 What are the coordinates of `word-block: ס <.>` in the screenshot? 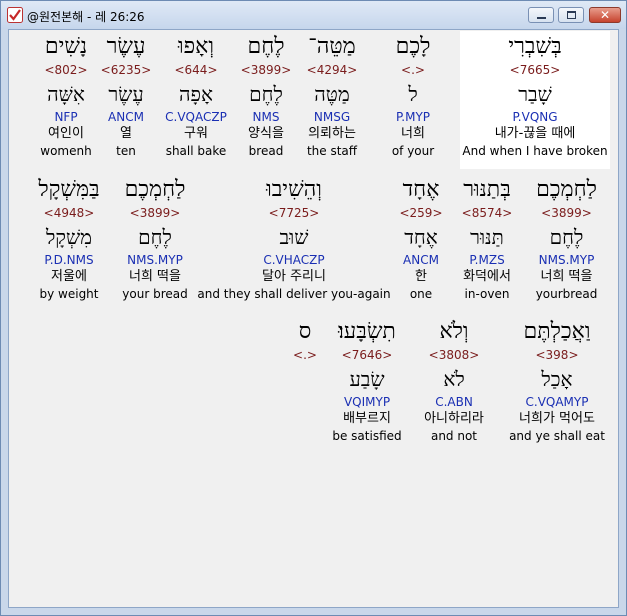 It's located at (305, 380).